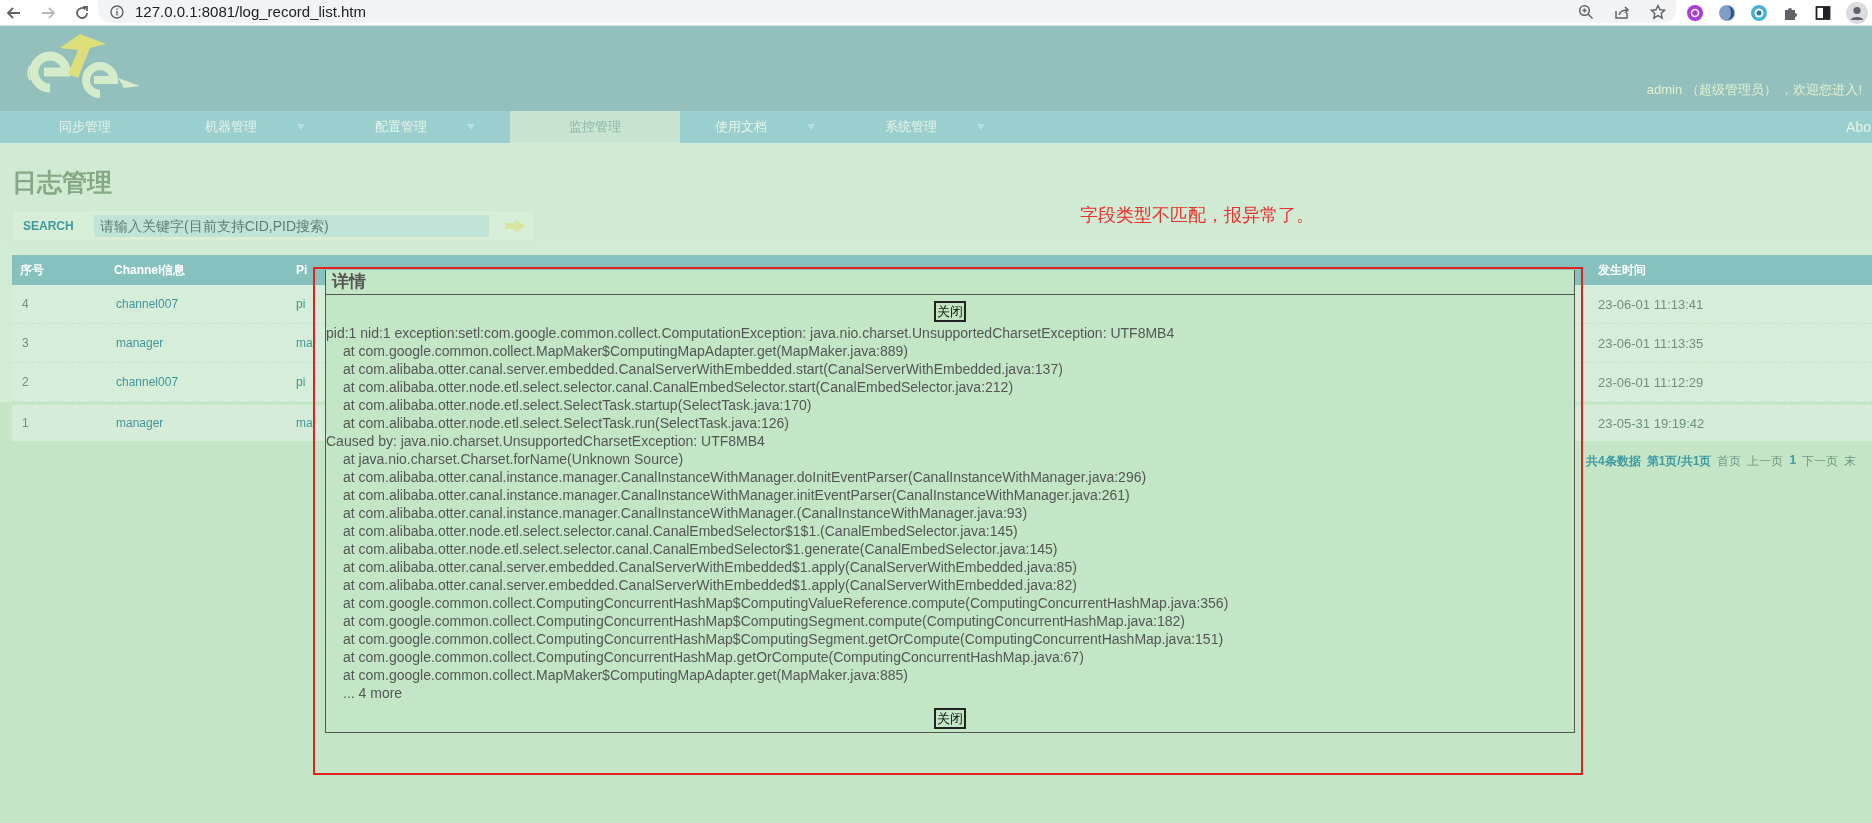  What do you see at coordinates (783, 639) in the screenshot?
I see `stack-trace-line: at com.google.common.collect.ComputingConcurrentHashMap$ComputingSegment.getOrCompute(ComputingConcurrentHashMap.java:151)` at bounding box center [783, 639].